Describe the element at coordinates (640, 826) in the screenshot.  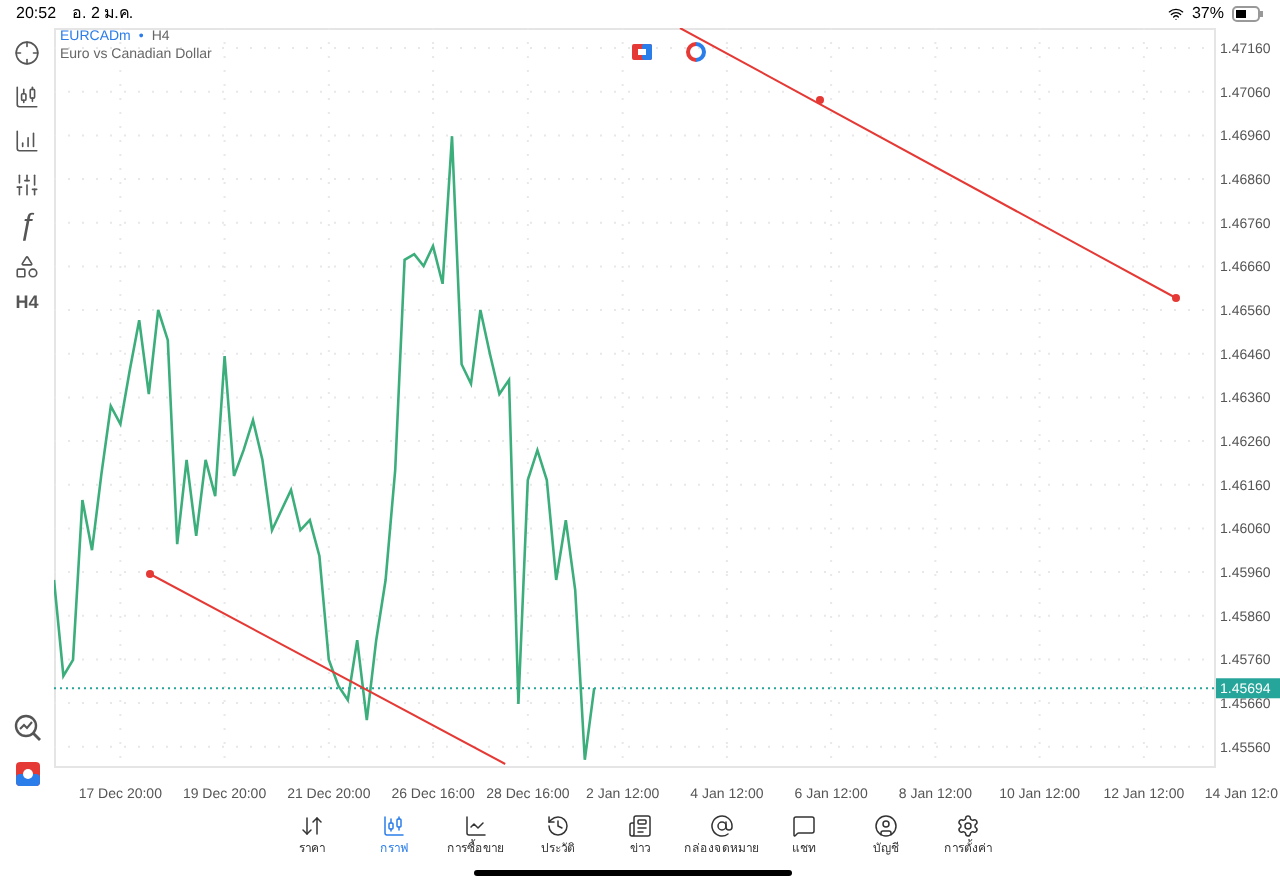
I see `newspaper-icon` at that location.